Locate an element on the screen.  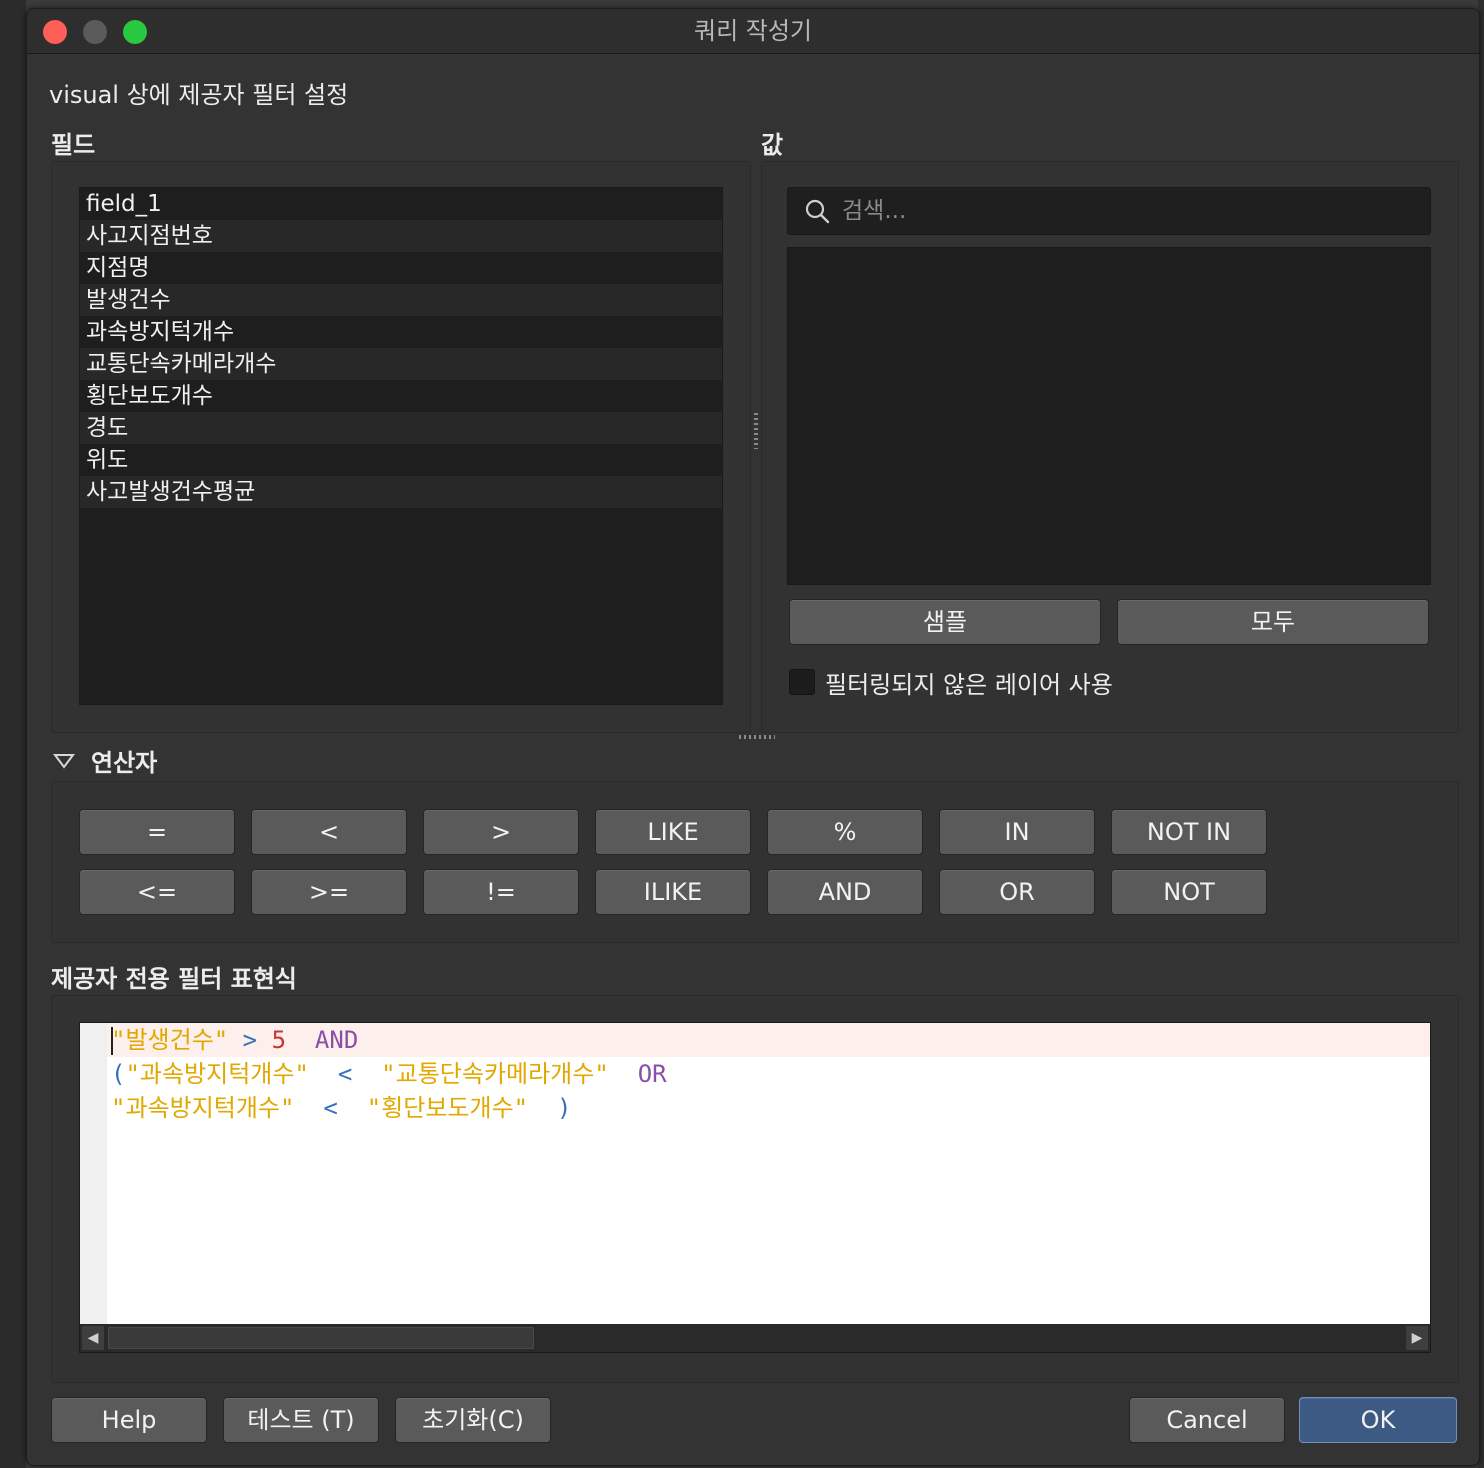
desktop-background-left is located at coordinates (13, 734).